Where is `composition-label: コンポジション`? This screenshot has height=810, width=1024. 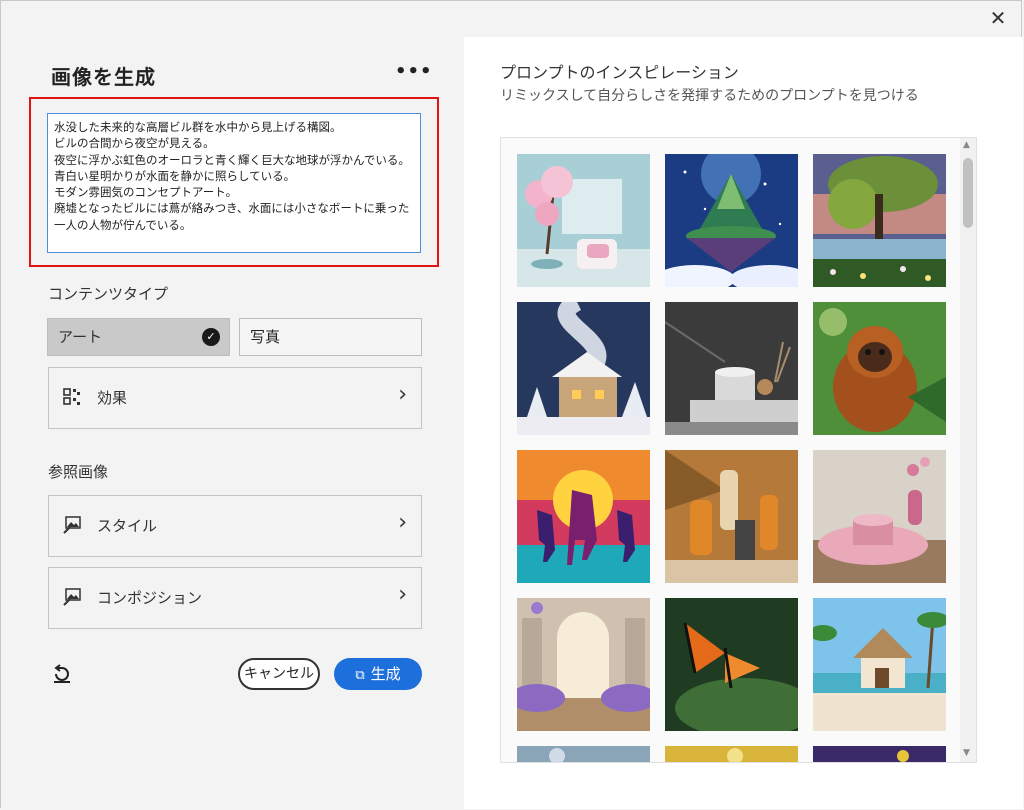 composition-label: コンポジション is located at coordinates (150, 598).